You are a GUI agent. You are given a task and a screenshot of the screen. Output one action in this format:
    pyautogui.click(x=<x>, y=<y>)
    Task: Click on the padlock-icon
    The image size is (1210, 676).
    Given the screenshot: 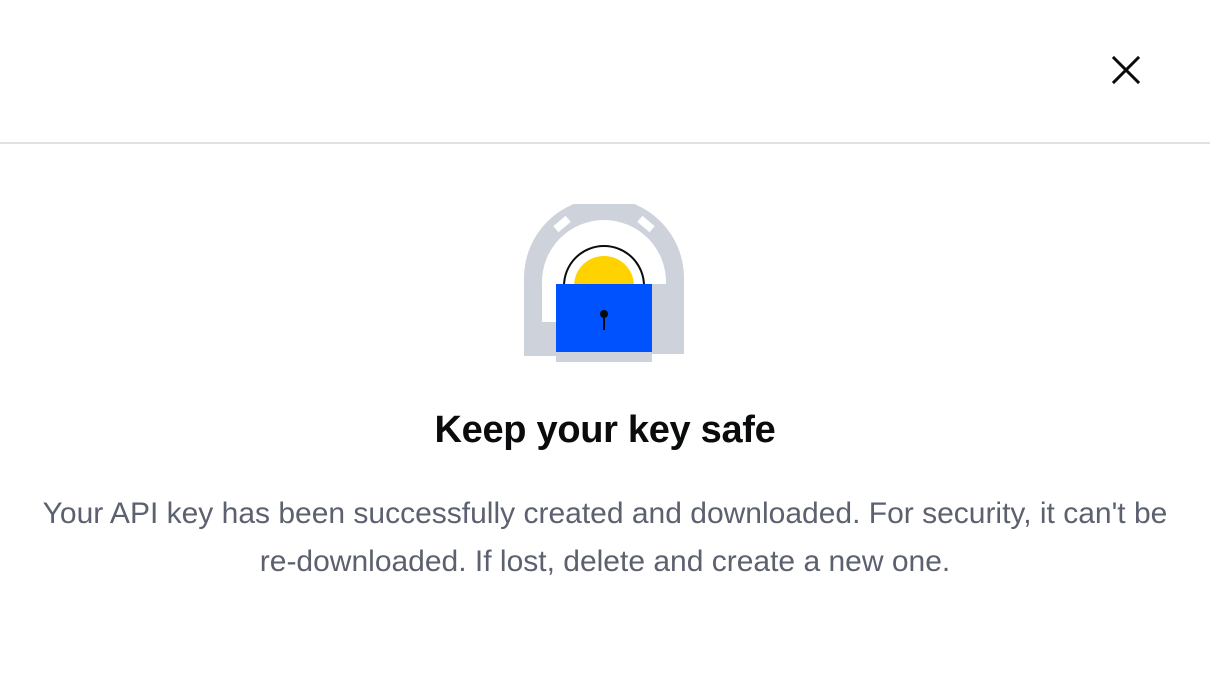 What is the action you would take?
    pyautogui.click(x=604, y=285)
    